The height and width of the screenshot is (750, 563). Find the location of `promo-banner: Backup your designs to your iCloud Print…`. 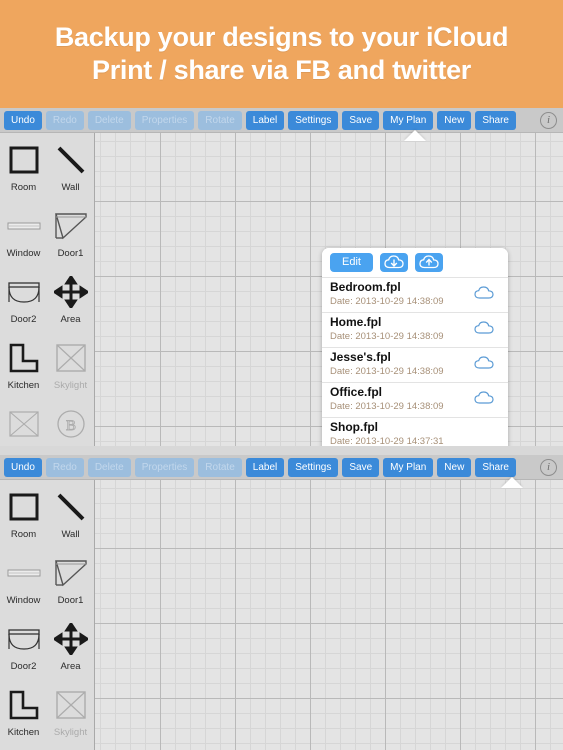

promo-banner: Backup your designs to your iCloud Print… is located at coordinates (281, 54).